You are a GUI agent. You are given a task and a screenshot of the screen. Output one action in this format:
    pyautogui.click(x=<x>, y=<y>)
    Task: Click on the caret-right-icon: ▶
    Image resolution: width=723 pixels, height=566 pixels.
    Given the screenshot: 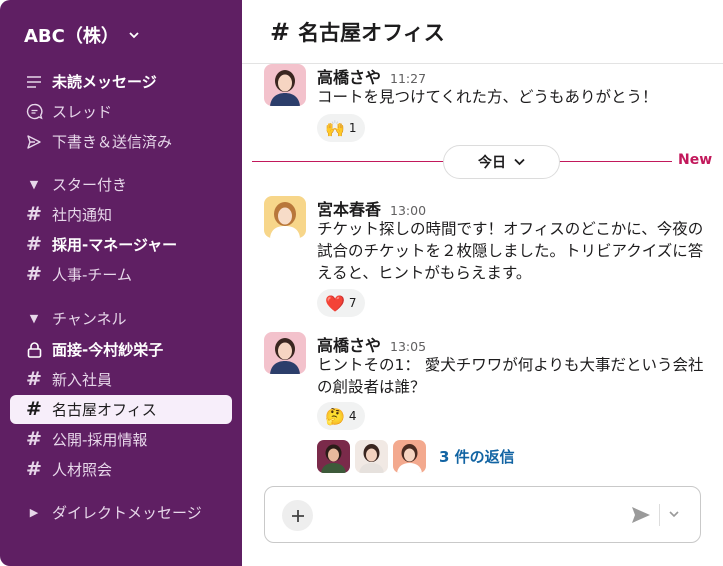 What is the action you would take?
    pyautogui.click(x=34, y=512)
    